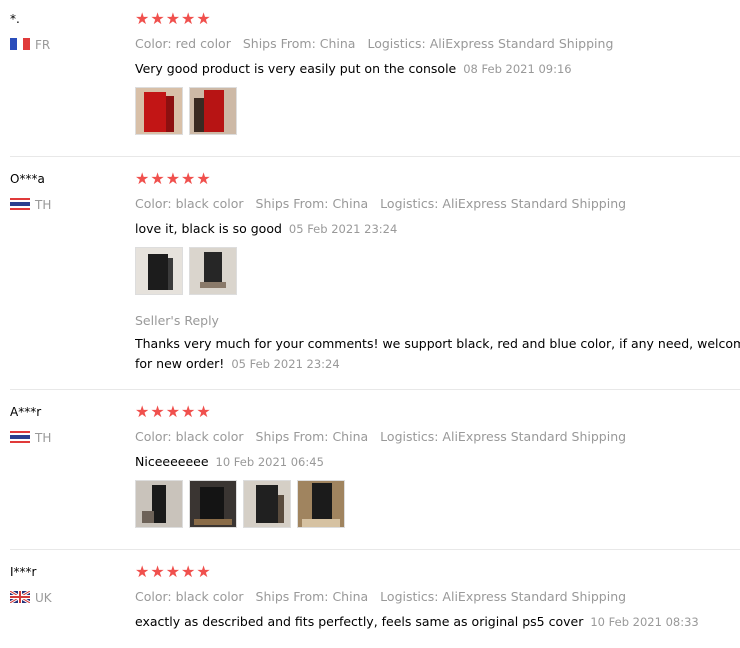 This screenshot has width=740, height=648. Describe the element at coordinates (43, 598) in the screenshot. I see `country-code: UK` at that location.